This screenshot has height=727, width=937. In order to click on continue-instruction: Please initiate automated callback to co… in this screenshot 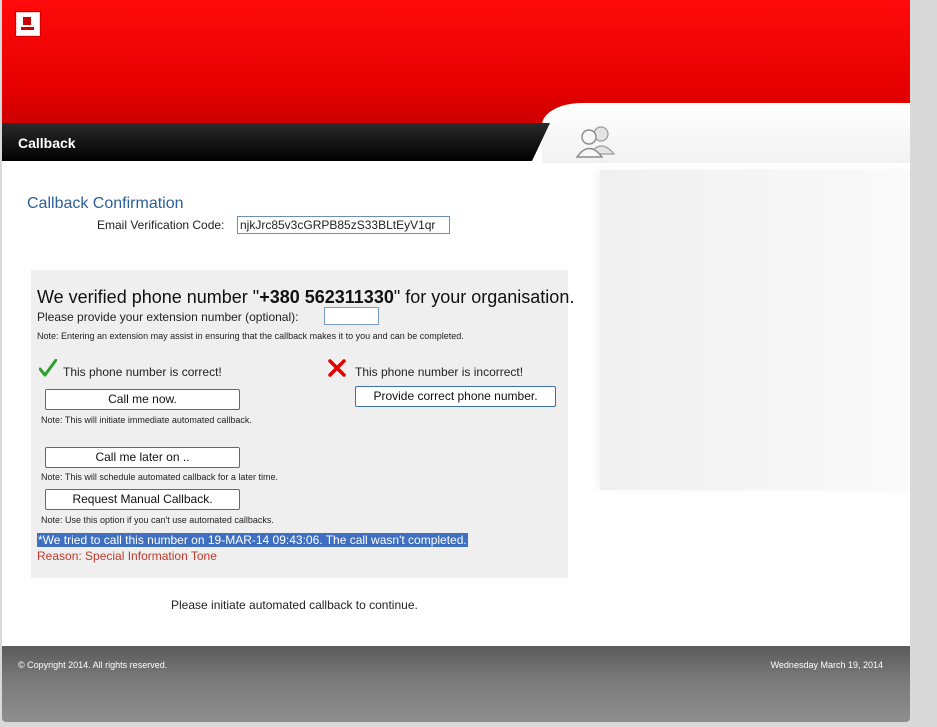, I will do `click(294, 605)`.